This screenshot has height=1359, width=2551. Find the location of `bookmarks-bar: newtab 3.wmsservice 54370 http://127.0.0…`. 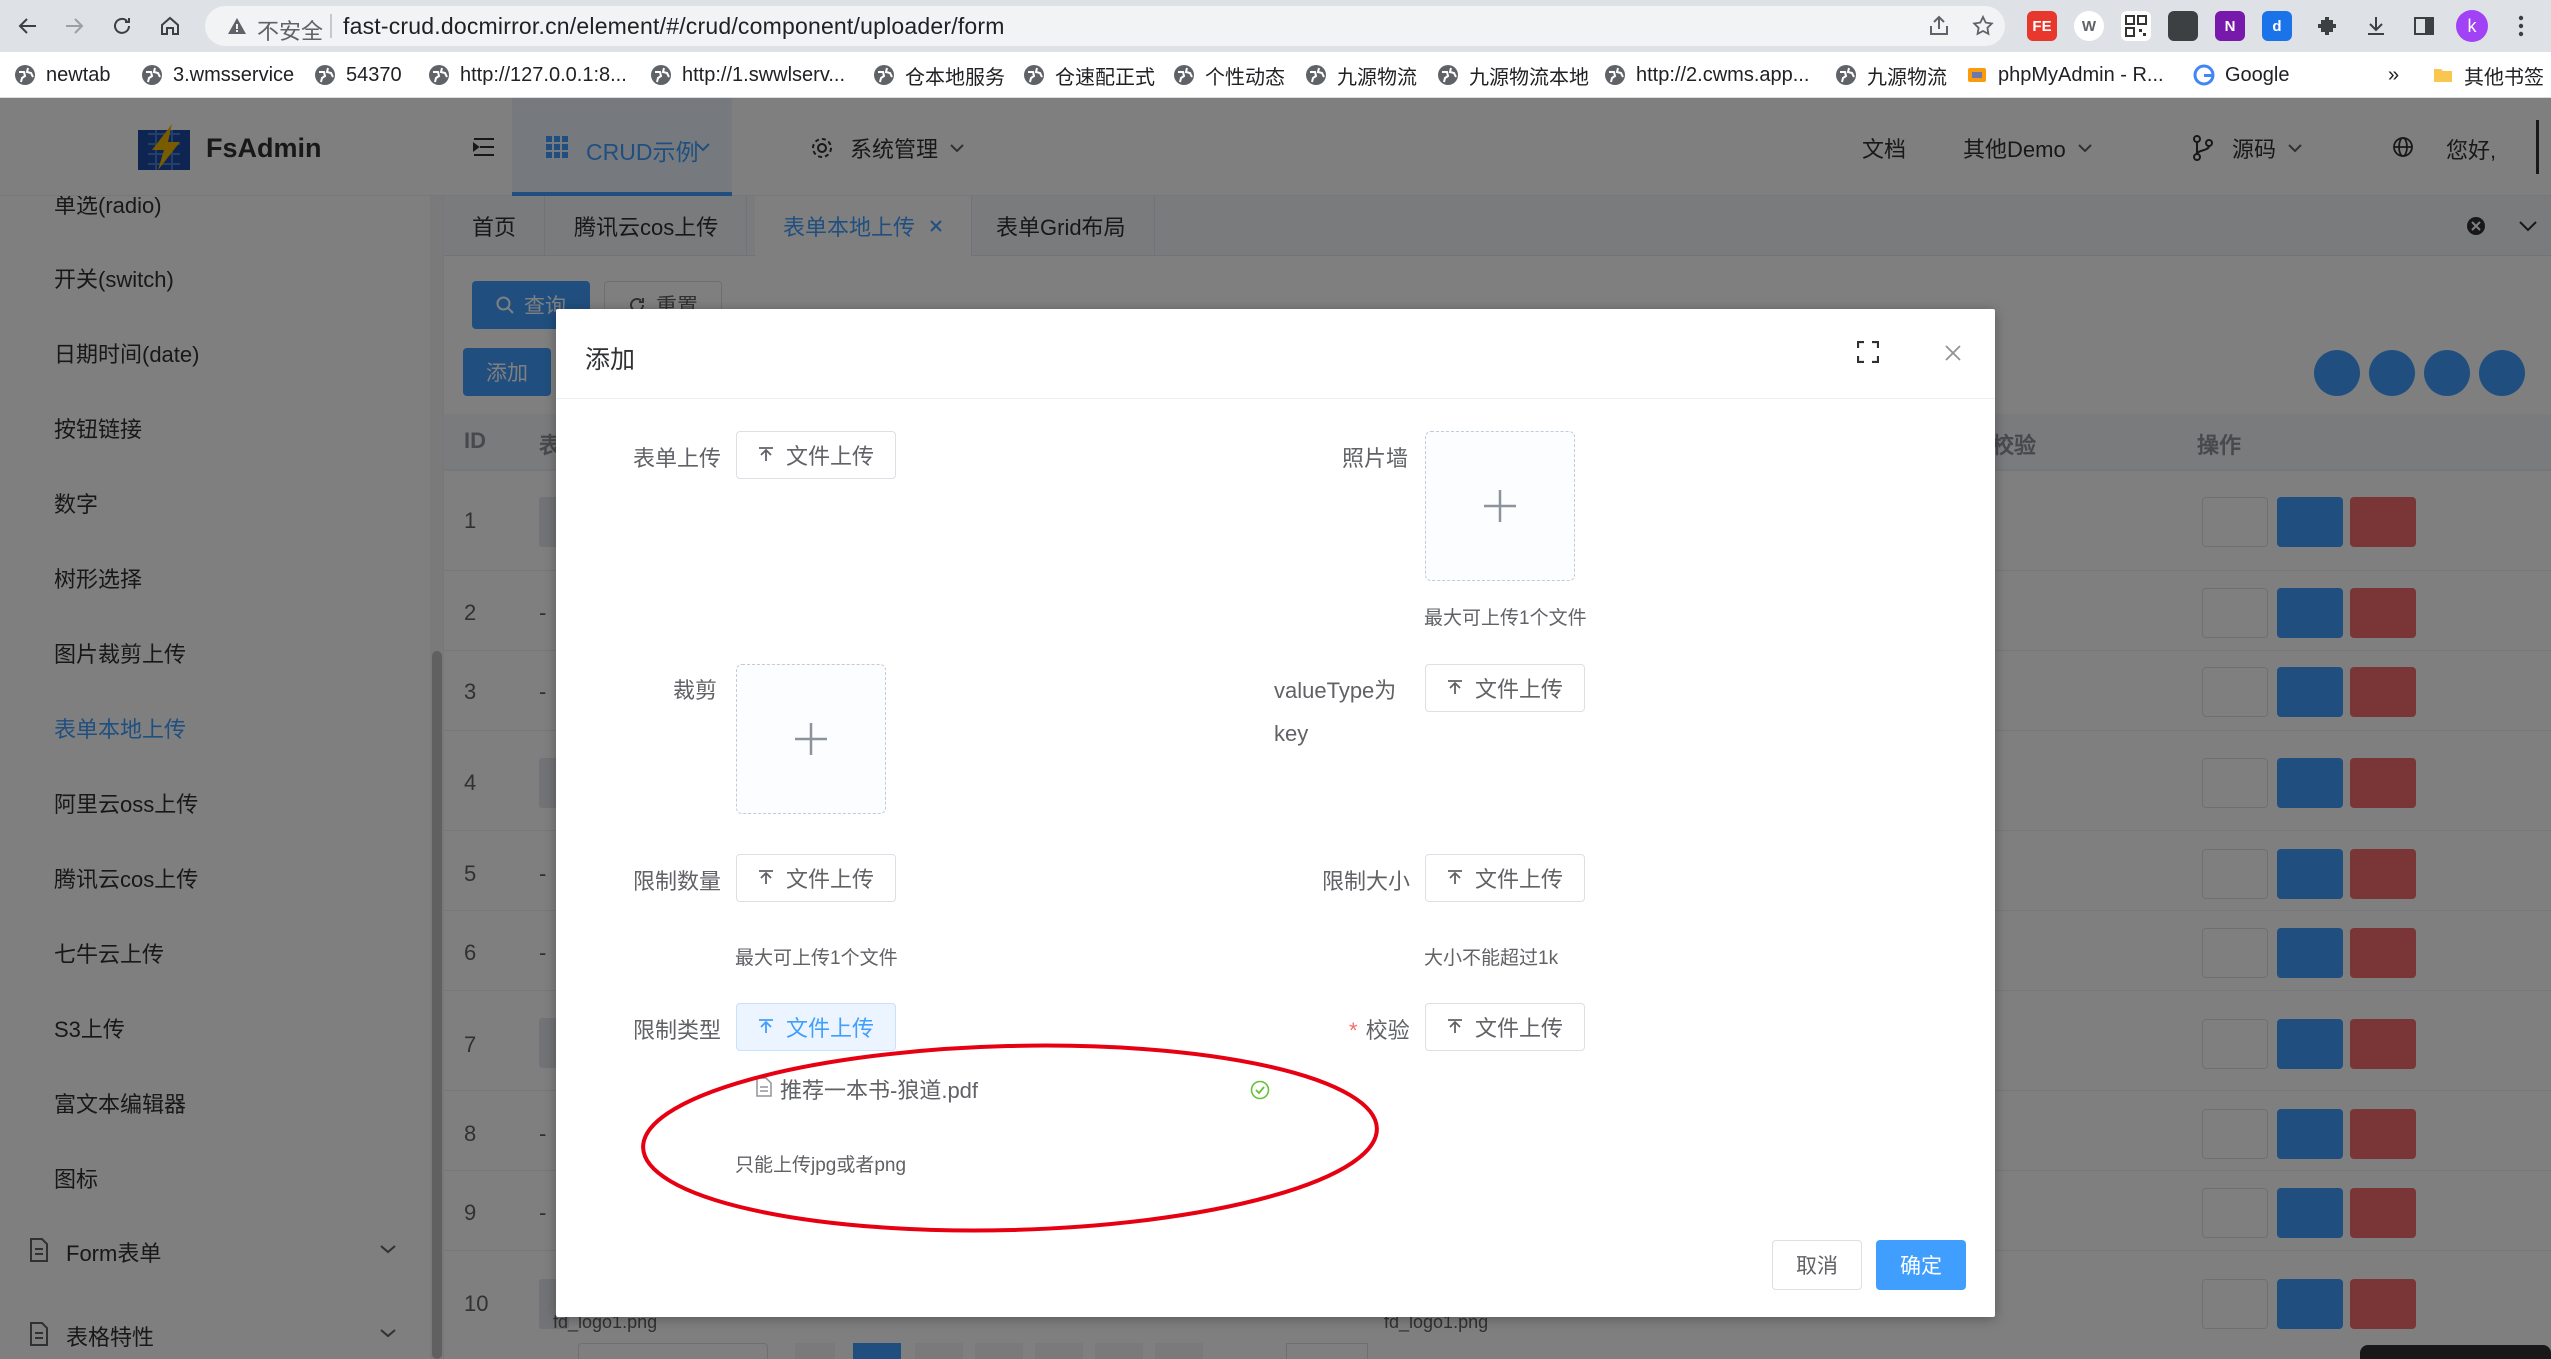

bookmarks-bar: newtab 3.wmsservice 54370 http://127.0.0… is located at coordinates (1275, 75).